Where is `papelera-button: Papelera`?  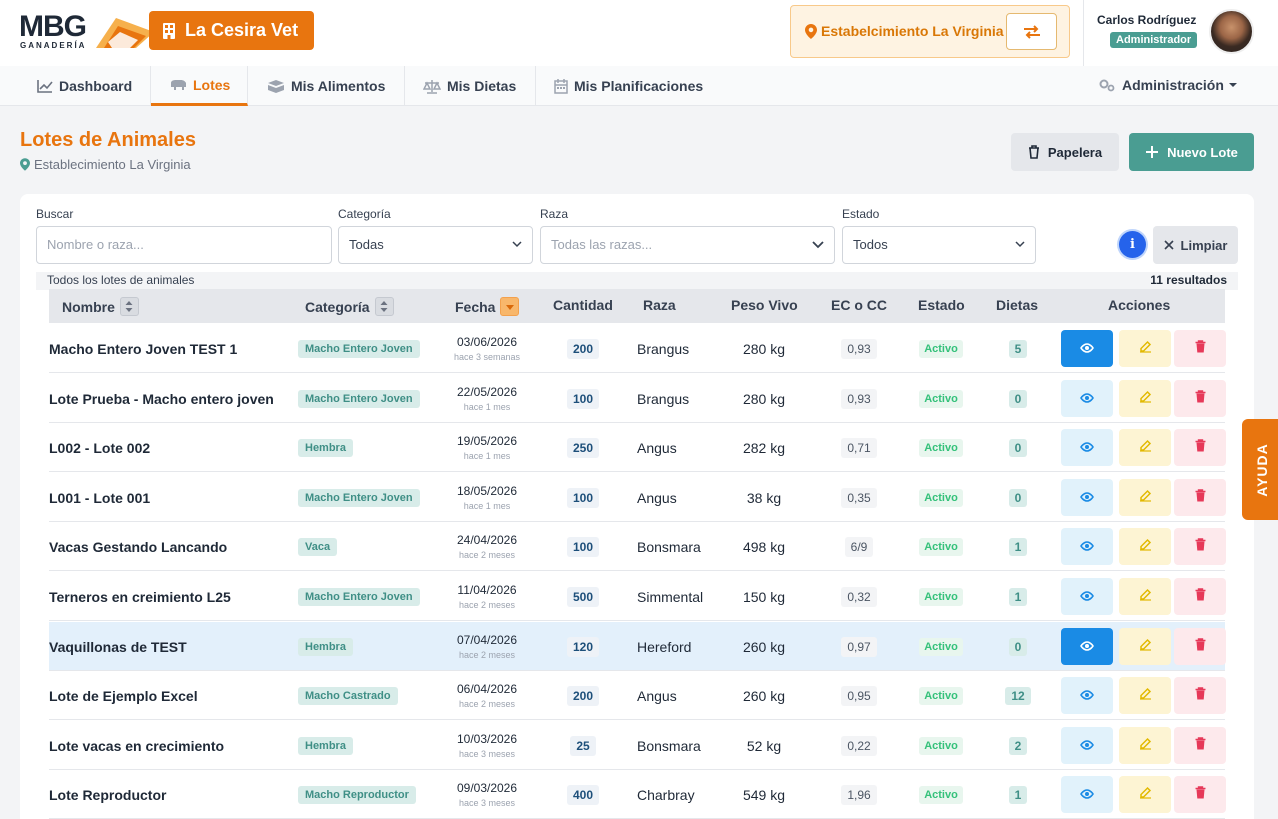 papelera-button: Papelera is located at coordinates (1065, 152).